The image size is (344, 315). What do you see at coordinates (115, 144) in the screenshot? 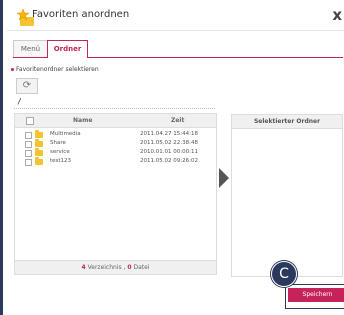
I see `table-row: Share 2011.05.02 22:38:48` at bounding box center [115, 144].